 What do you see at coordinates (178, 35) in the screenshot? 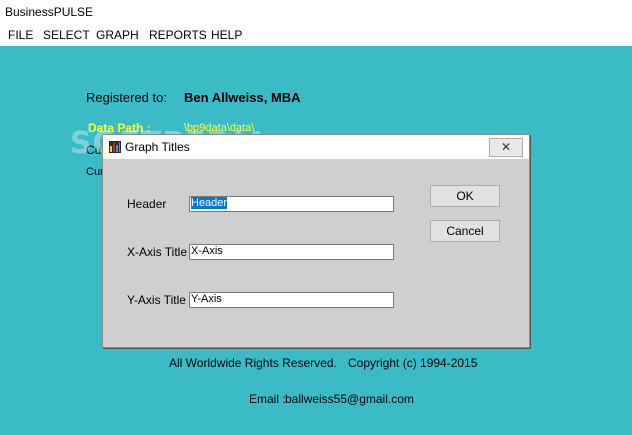
I see `menu-reports: REPORTS` at bounding box center [178, 35].